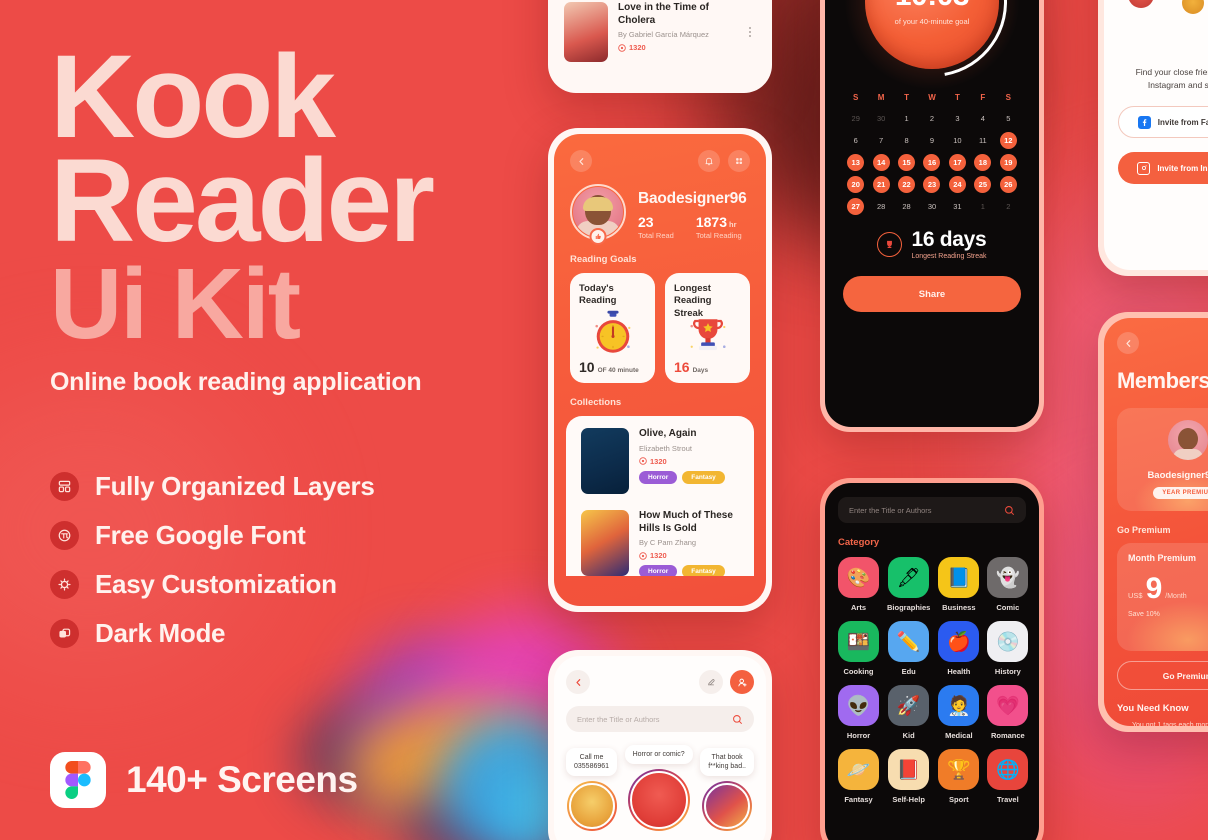 Image resolution: width=1208 pixels, height=840 pixels. I want to click on calendar-cell: 9, so click(931, 140).